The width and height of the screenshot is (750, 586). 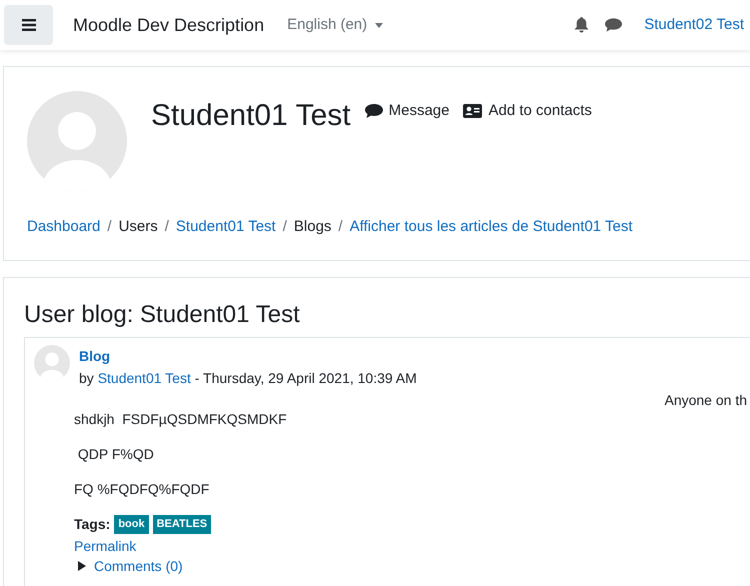 I want to click on tag-badge: book, so click(x=131, y=524).